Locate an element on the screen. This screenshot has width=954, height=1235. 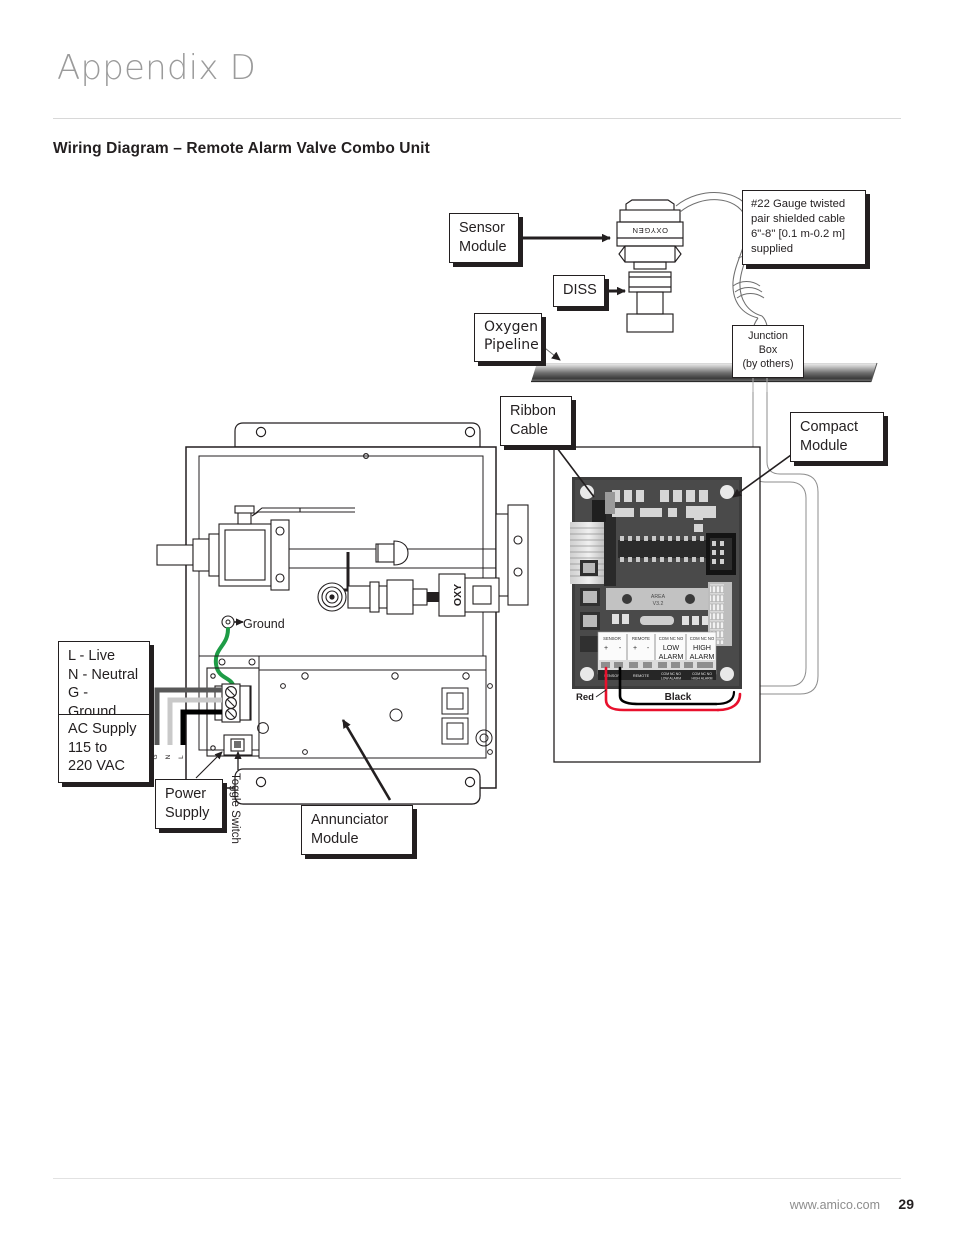
oxy-label: OXY is located at coordinates (458, 595).